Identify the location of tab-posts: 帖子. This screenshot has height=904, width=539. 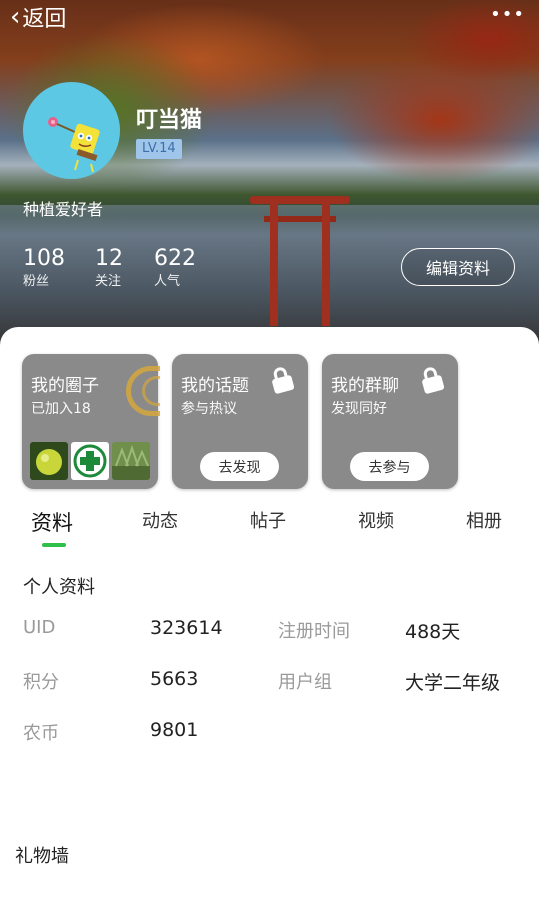
(268, 520).